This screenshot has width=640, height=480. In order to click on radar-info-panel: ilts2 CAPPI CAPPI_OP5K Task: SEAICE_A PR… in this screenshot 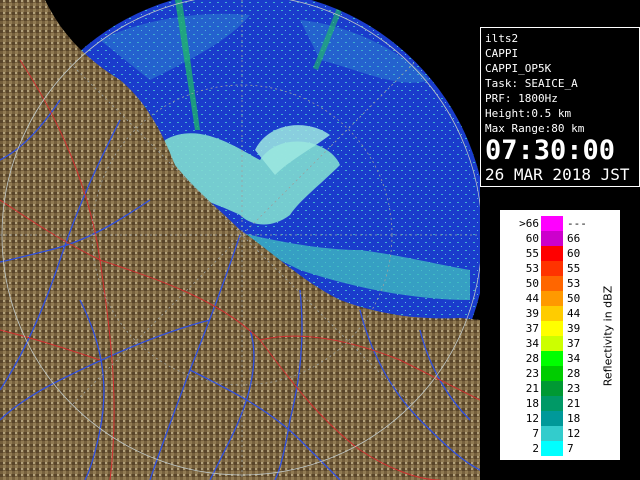, I will do `click(560, 107)`.